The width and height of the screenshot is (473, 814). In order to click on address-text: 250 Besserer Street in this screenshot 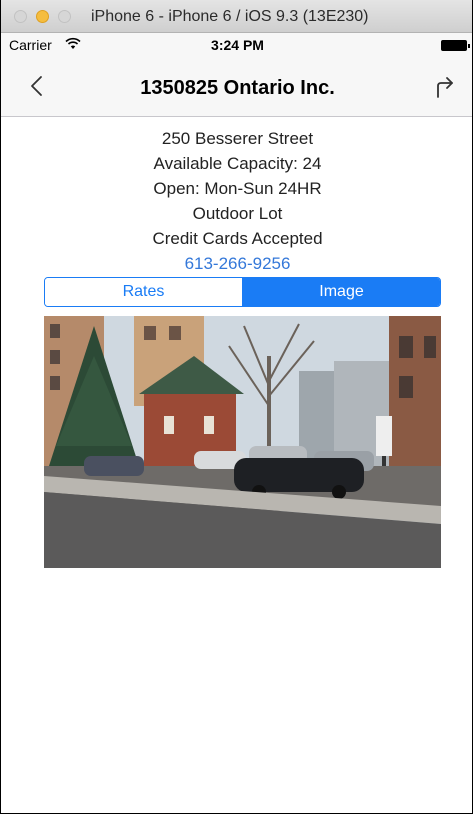, I will do `click(237, 138)`.